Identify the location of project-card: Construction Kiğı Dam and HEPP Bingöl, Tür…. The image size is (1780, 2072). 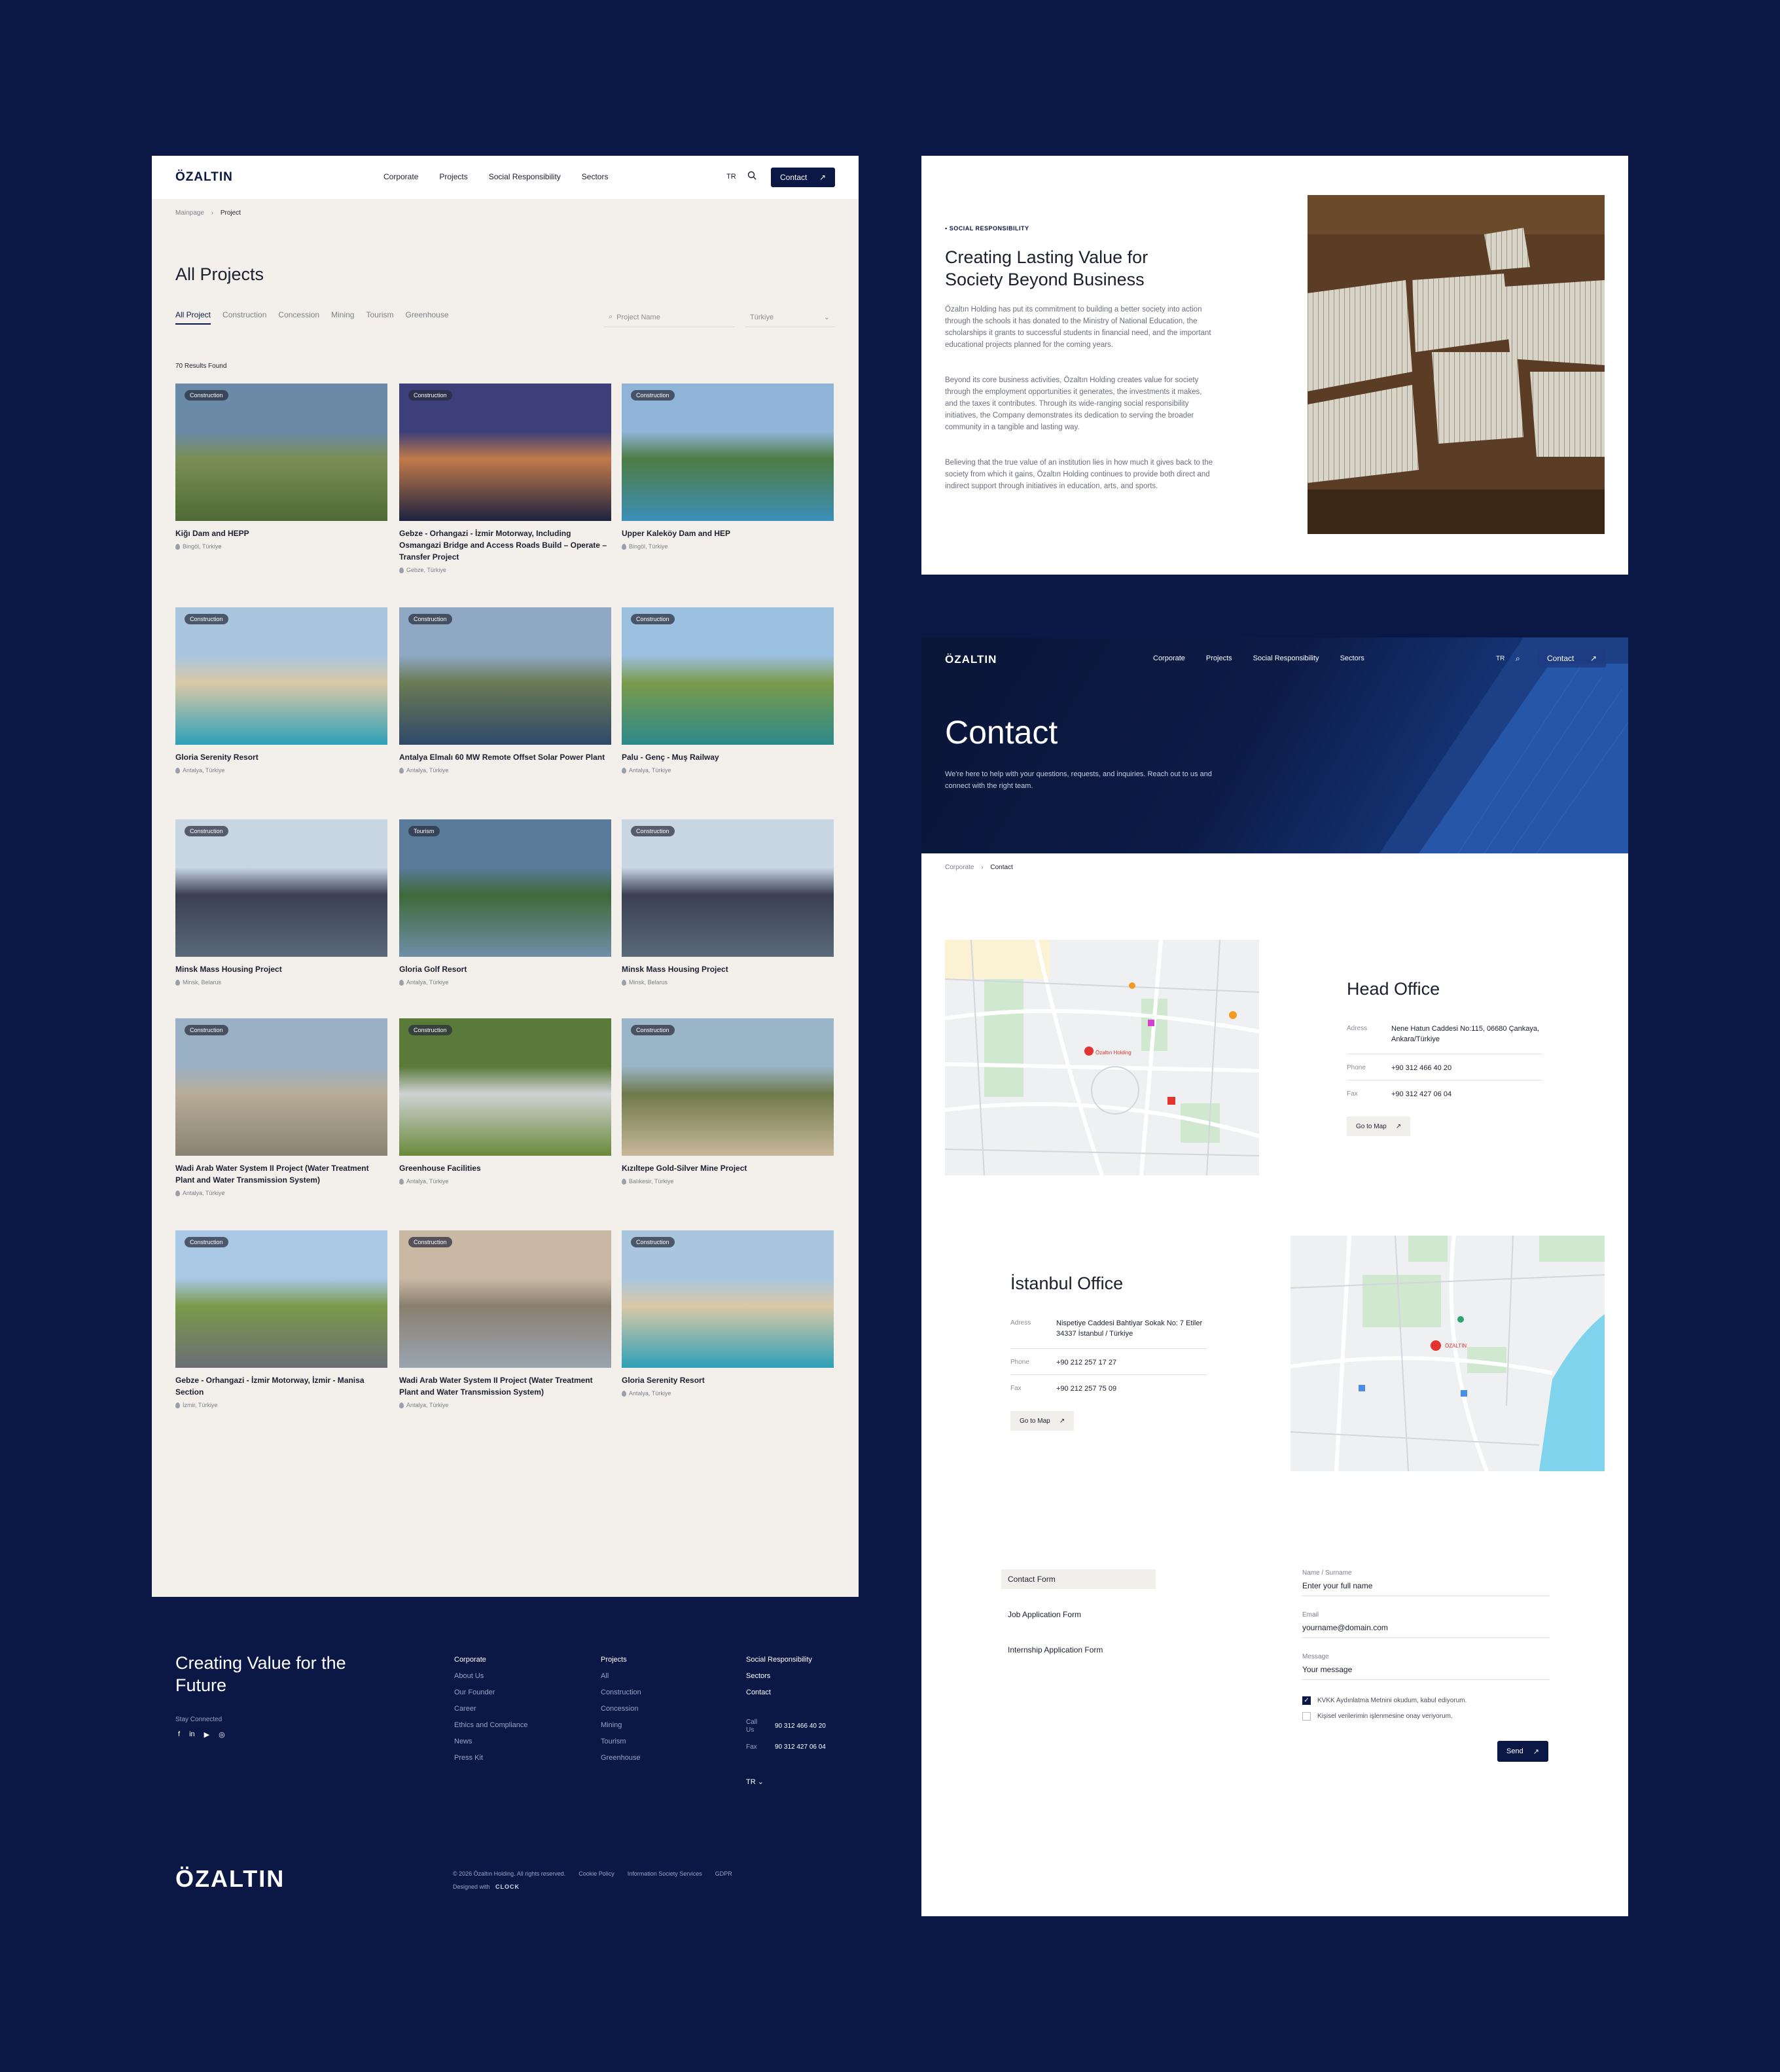
(281, 467).